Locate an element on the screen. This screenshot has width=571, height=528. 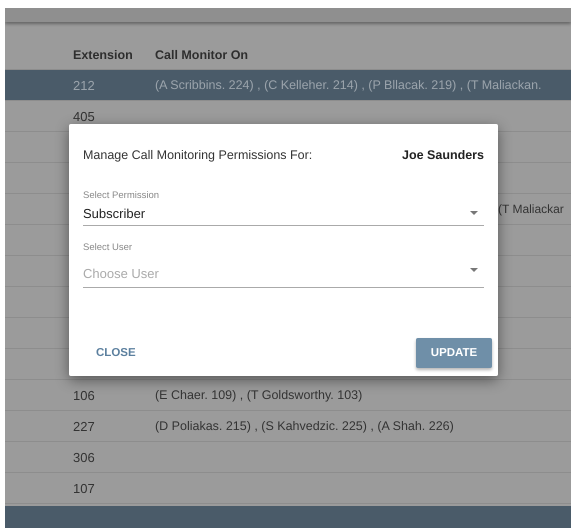
dialog-title: Manage Call Monitoring Permissions For: is located at coordinates (197, 155).